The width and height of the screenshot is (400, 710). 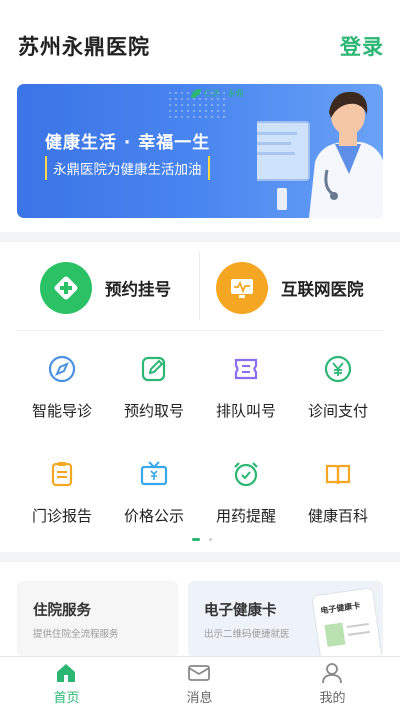 I want to click on home-icon, so click(x=66, y=673).